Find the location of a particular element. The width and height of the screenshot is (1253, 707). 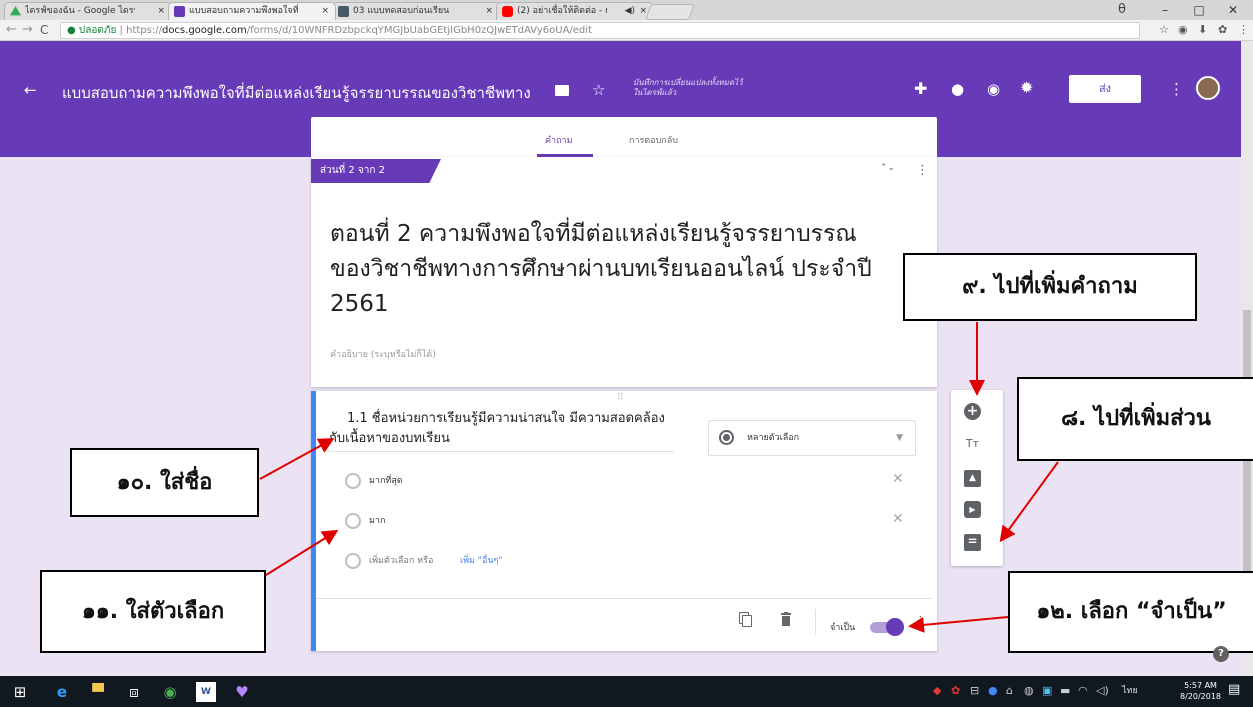

windows-start-icon: ⊞ is located at coordinates (20, 692).